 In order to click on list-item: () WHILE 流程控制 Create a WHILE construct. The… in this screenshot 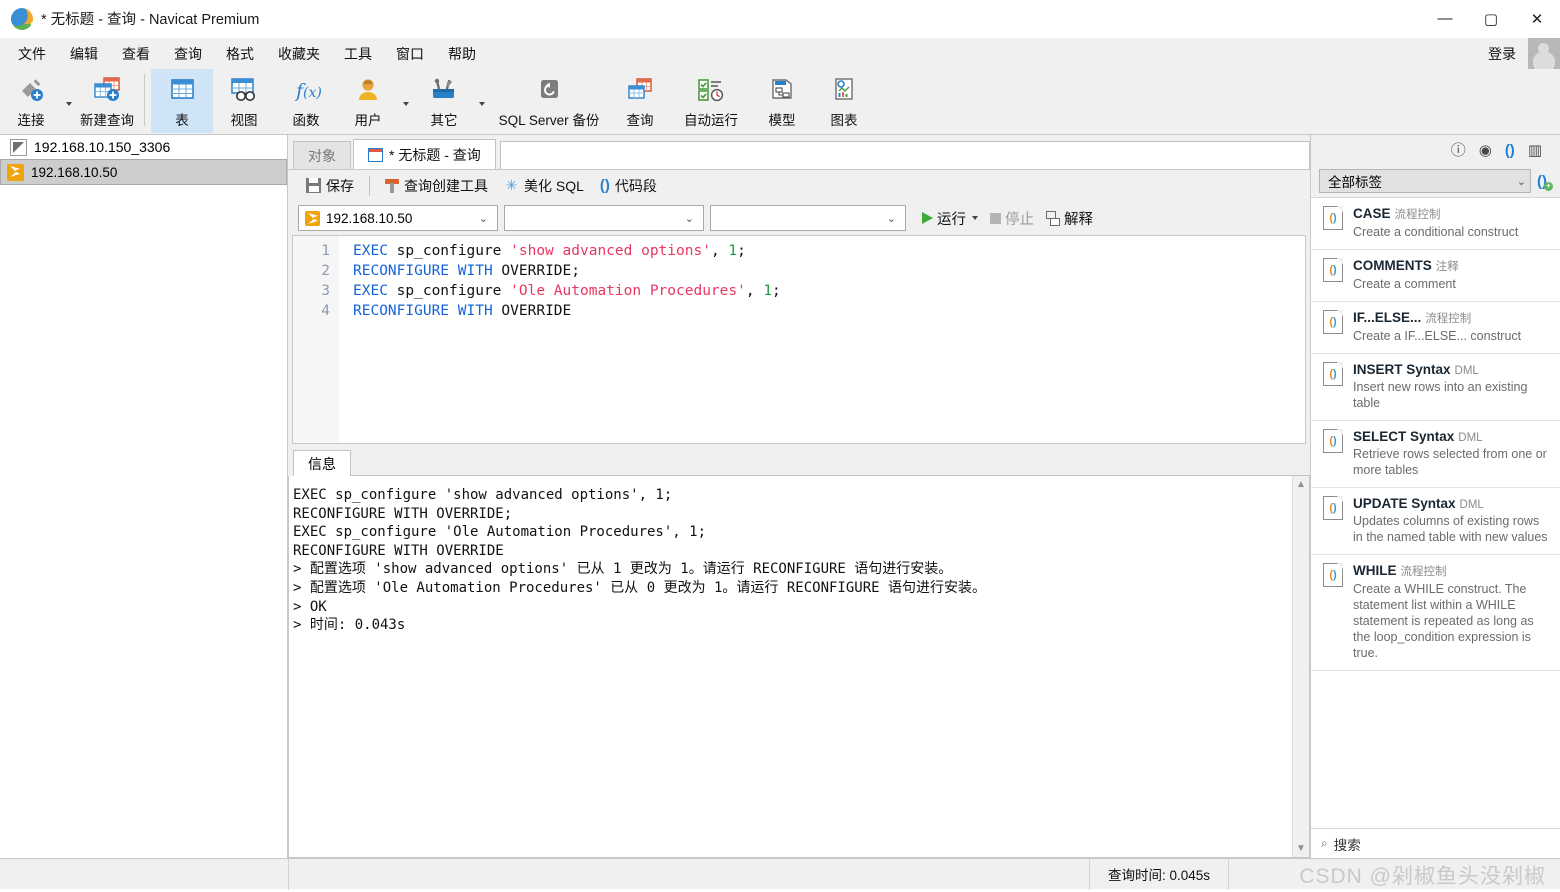, I will do `click(1435, 613)`.